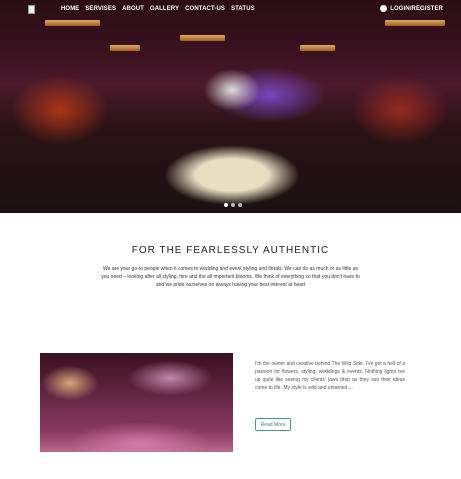 Image resolution: width=461 pixels, height=479 pixels. I want to click on nav-contact: CONTACT-US, so click(205, 9).